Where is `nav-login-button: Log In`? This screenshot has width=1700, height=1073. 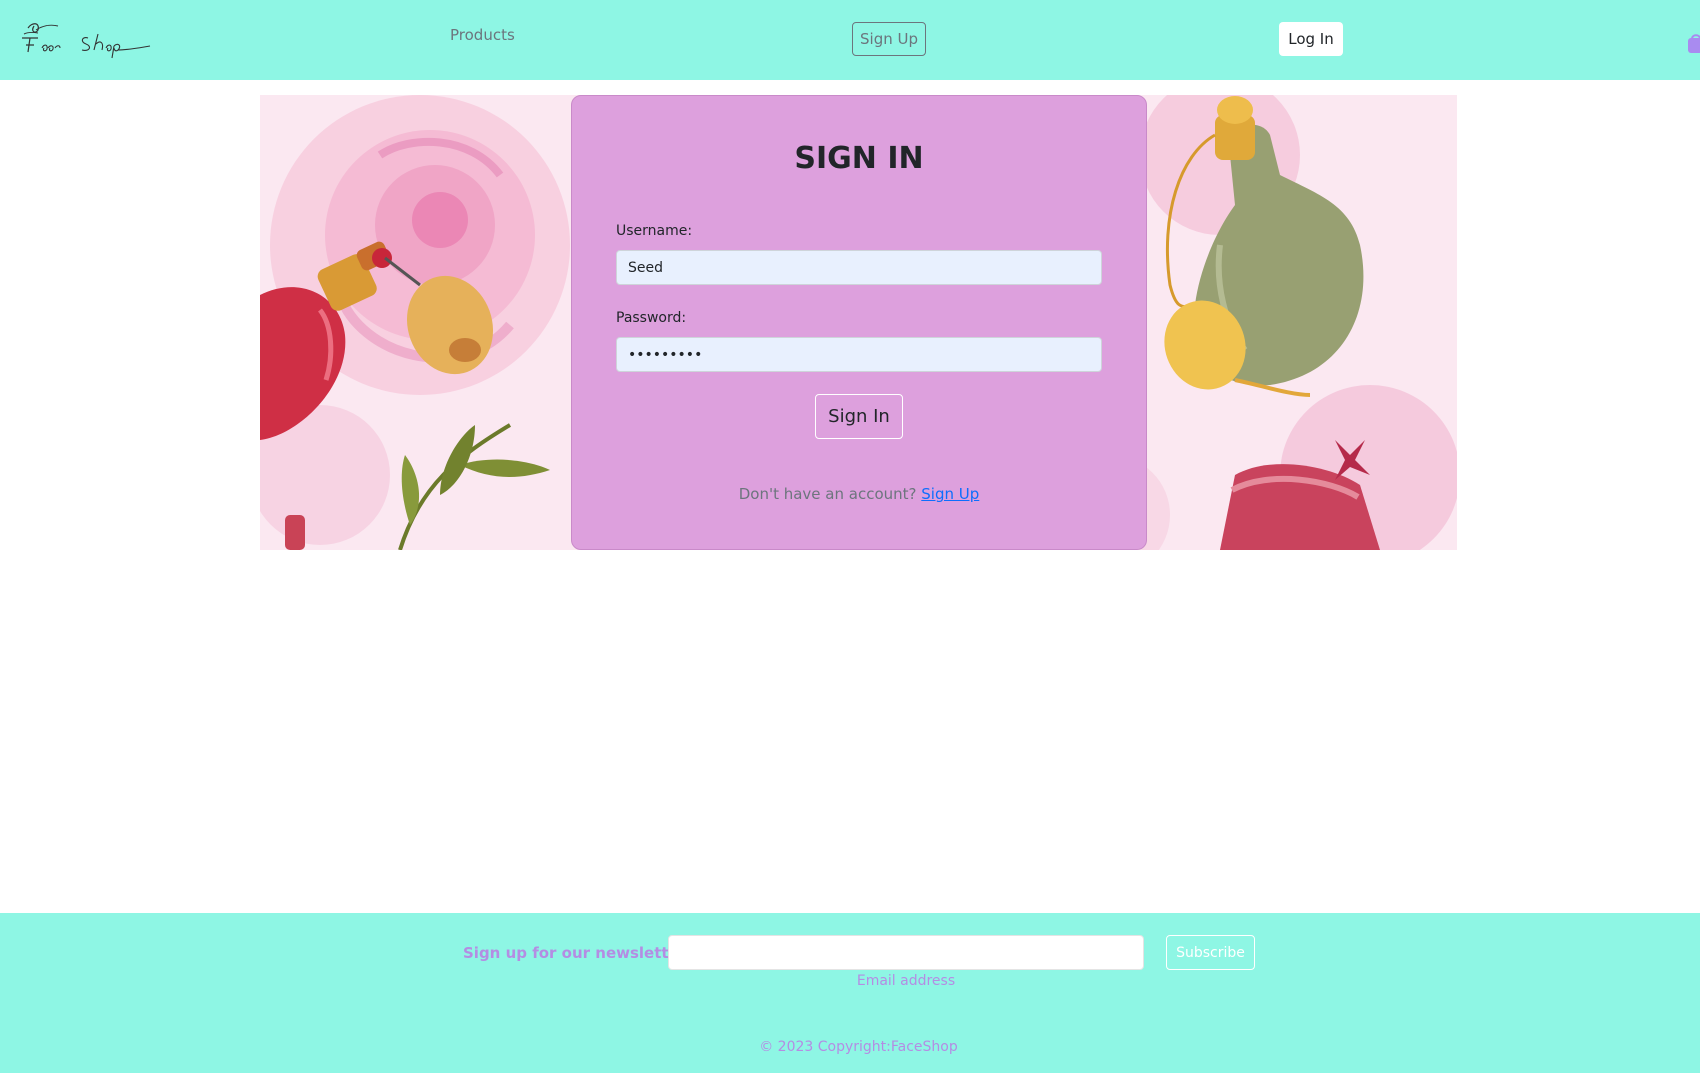 nav-login-button: Log In is located at coordinates (1311, 39).